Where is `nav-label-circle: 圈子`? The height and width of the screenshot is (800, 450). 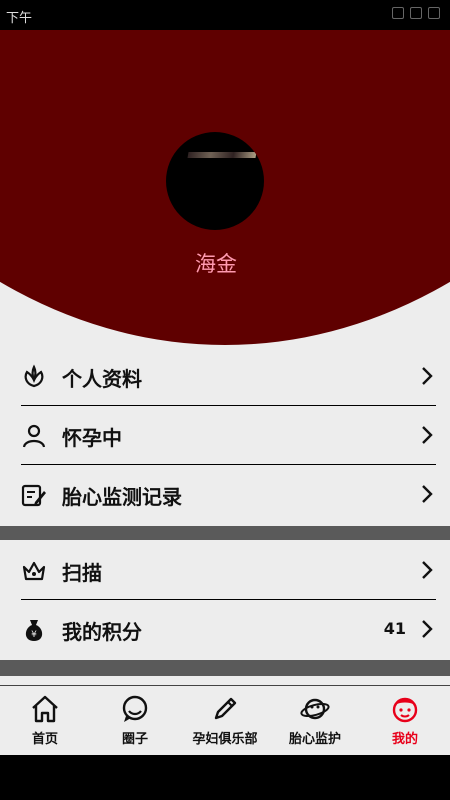 nav-label-circle: 圈子 is located at coordinates (134, 739).